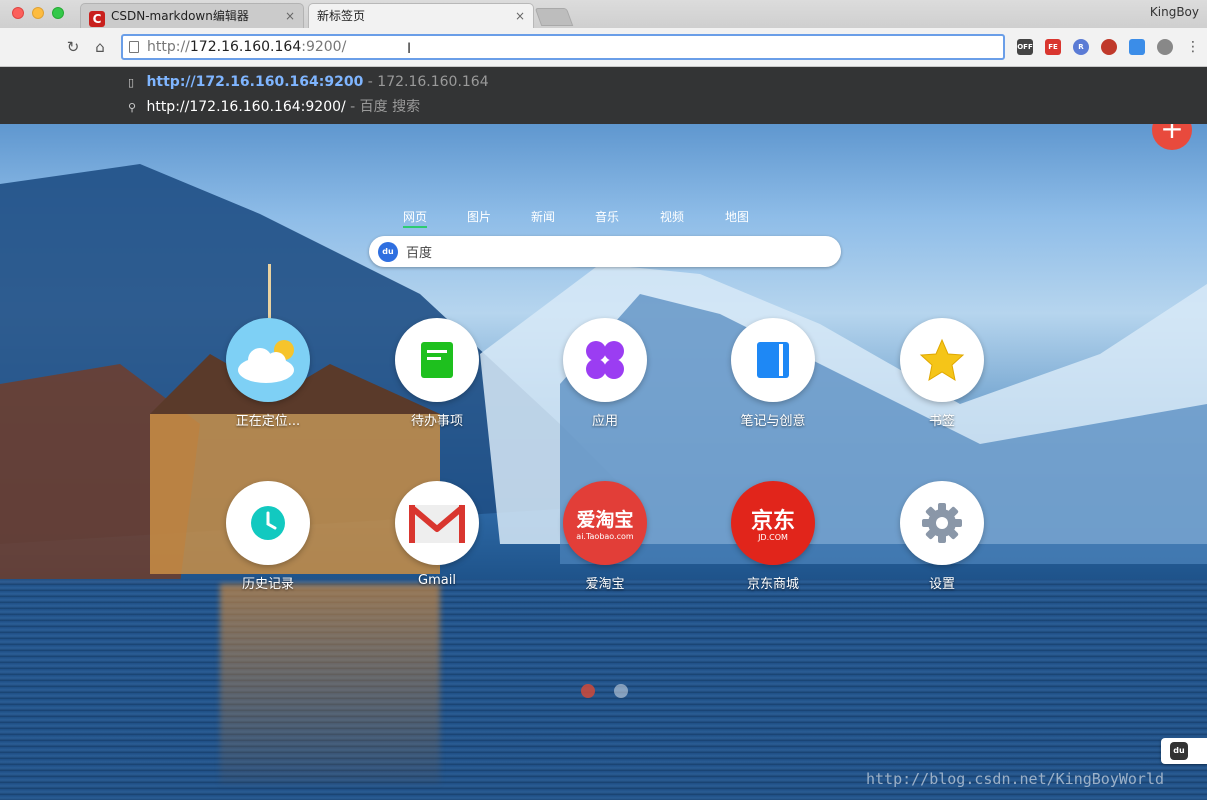  What do you see at coordinates (1179, 751) in the screenshot?
I see `baidu-du-icon: du` at bounding box center [1179, 751].